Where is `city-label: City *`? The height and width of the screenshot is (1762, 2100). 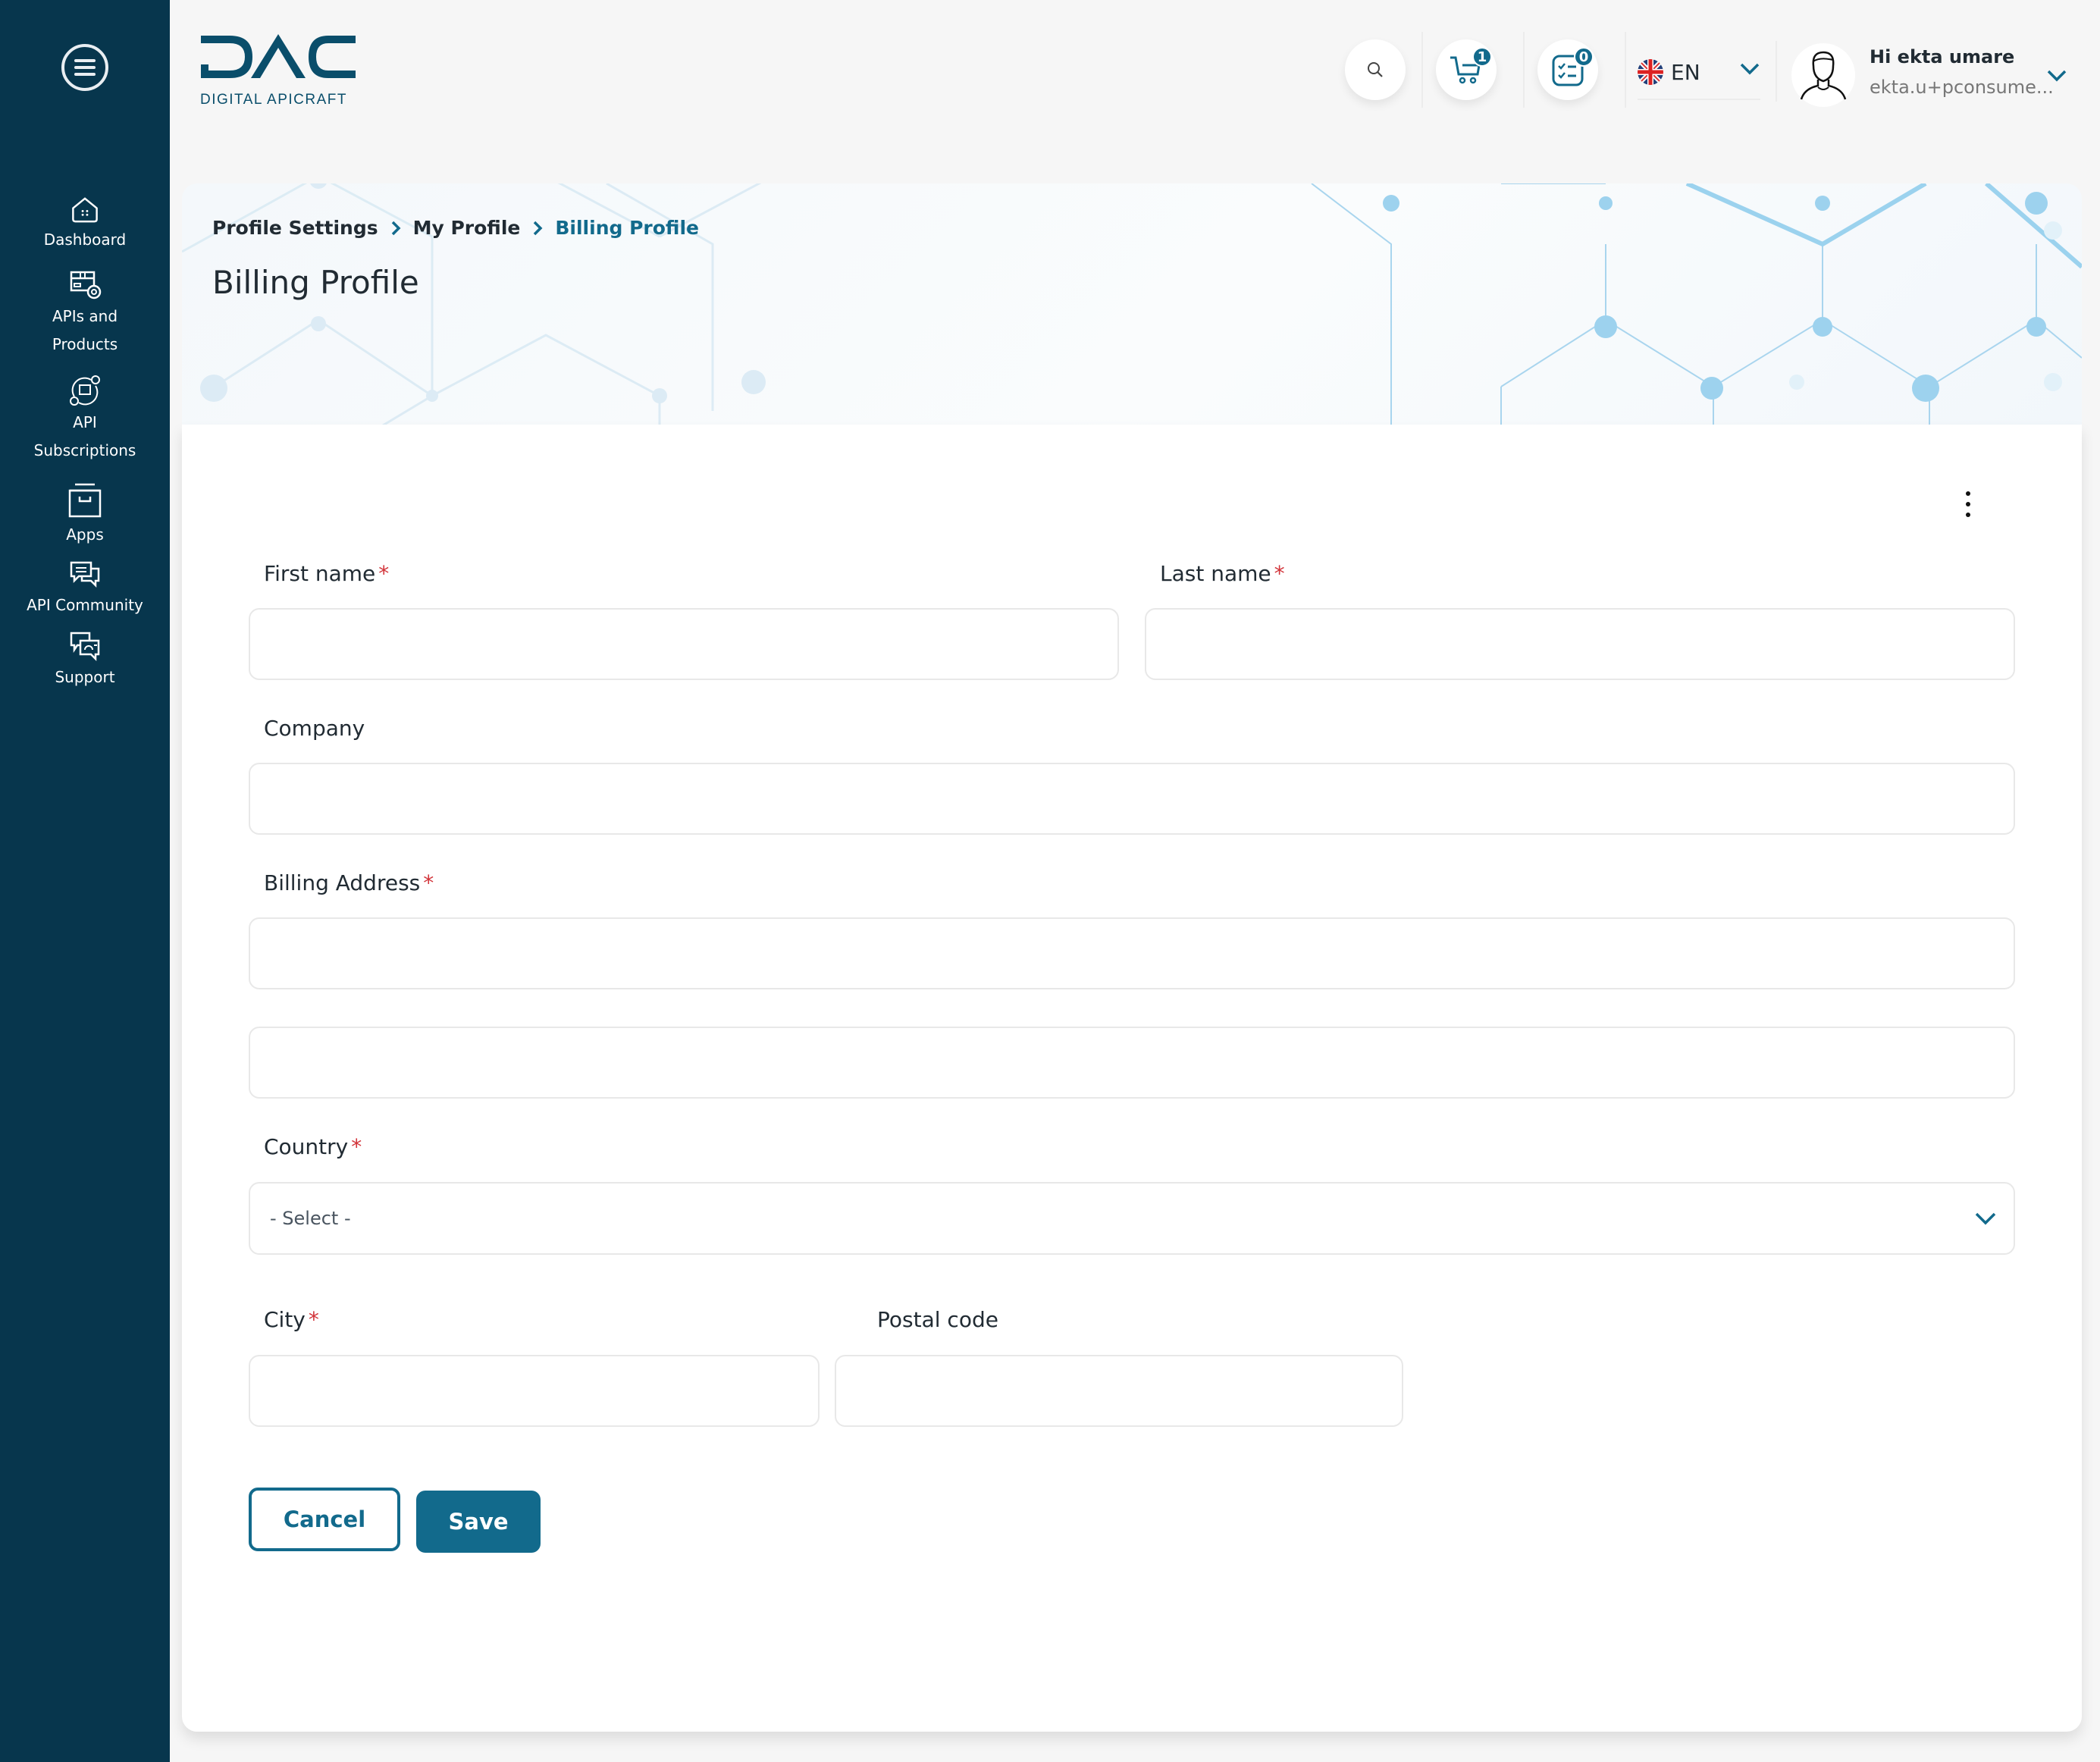
city-label: City * is located at coordinates (291, 1319).